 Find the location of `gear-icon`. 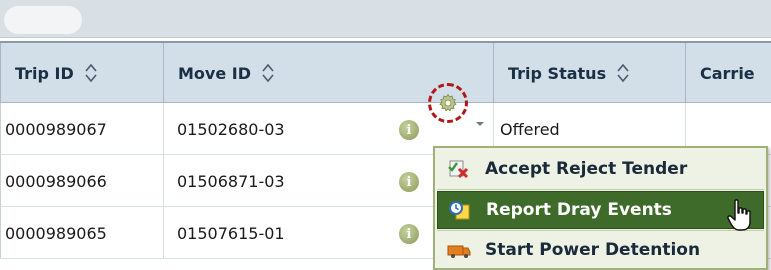

gear-icon is located at coordinates (448, 103).